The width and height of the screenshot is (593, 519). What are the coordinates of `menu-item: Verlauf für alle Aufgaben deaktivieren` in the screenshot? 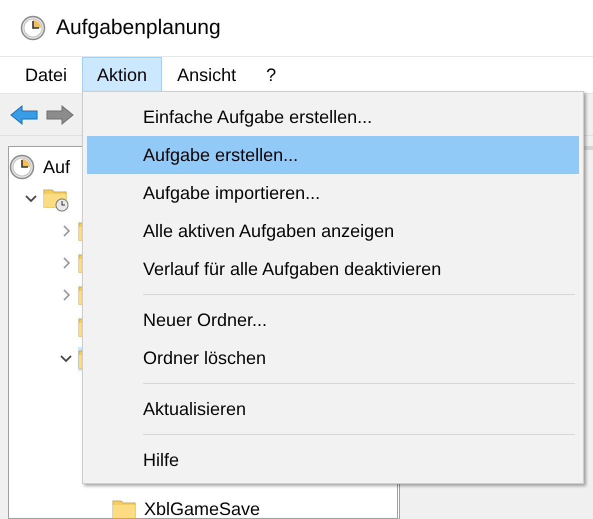 It's located at (333, 269).